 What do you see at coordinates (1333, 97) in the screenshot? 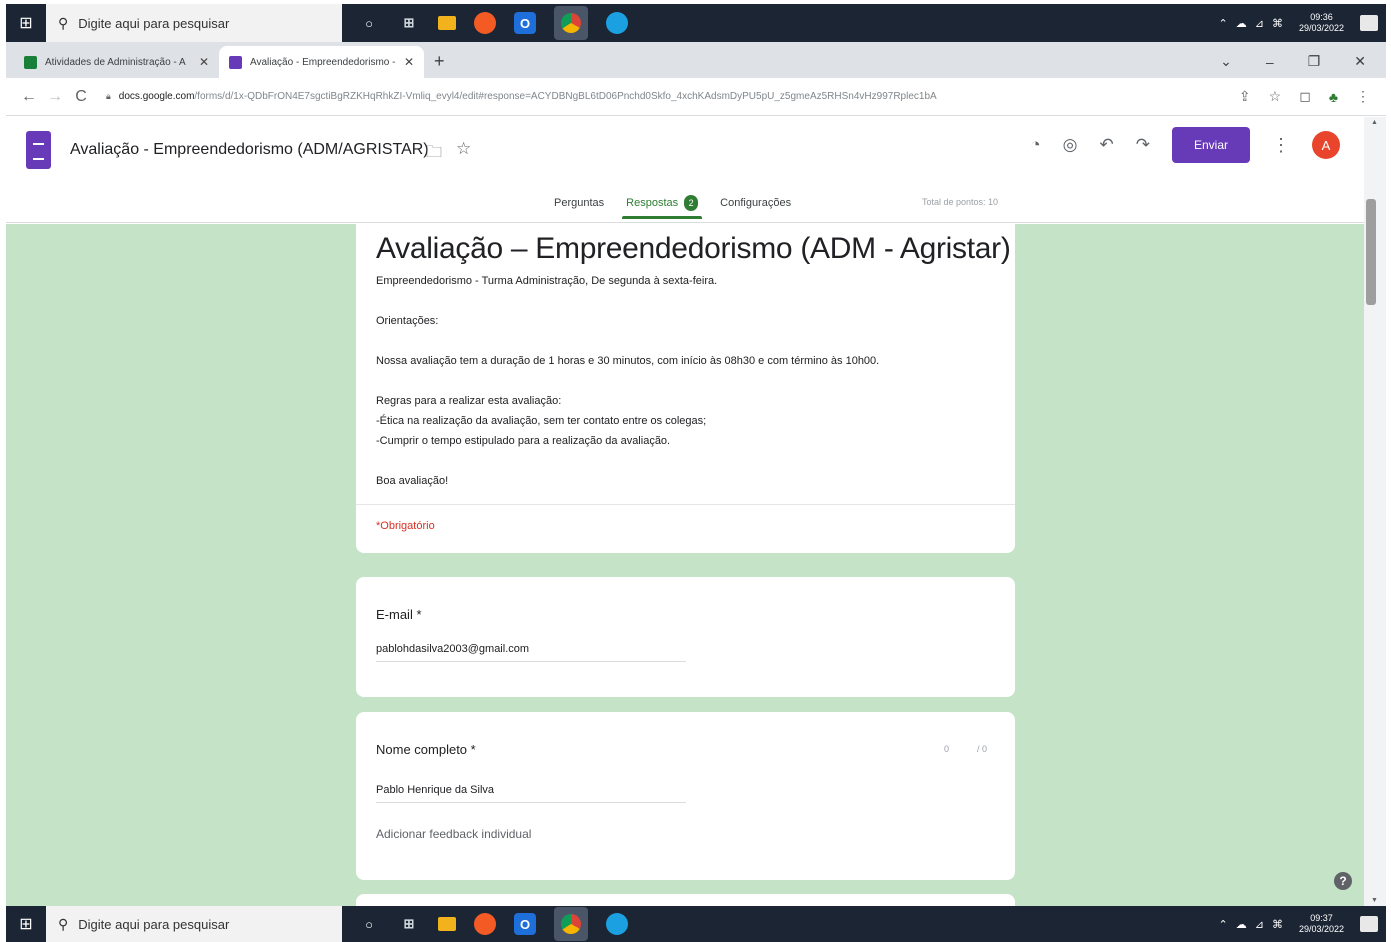
I see `extension-icon: ♣` at bounding box center [1333, 97].